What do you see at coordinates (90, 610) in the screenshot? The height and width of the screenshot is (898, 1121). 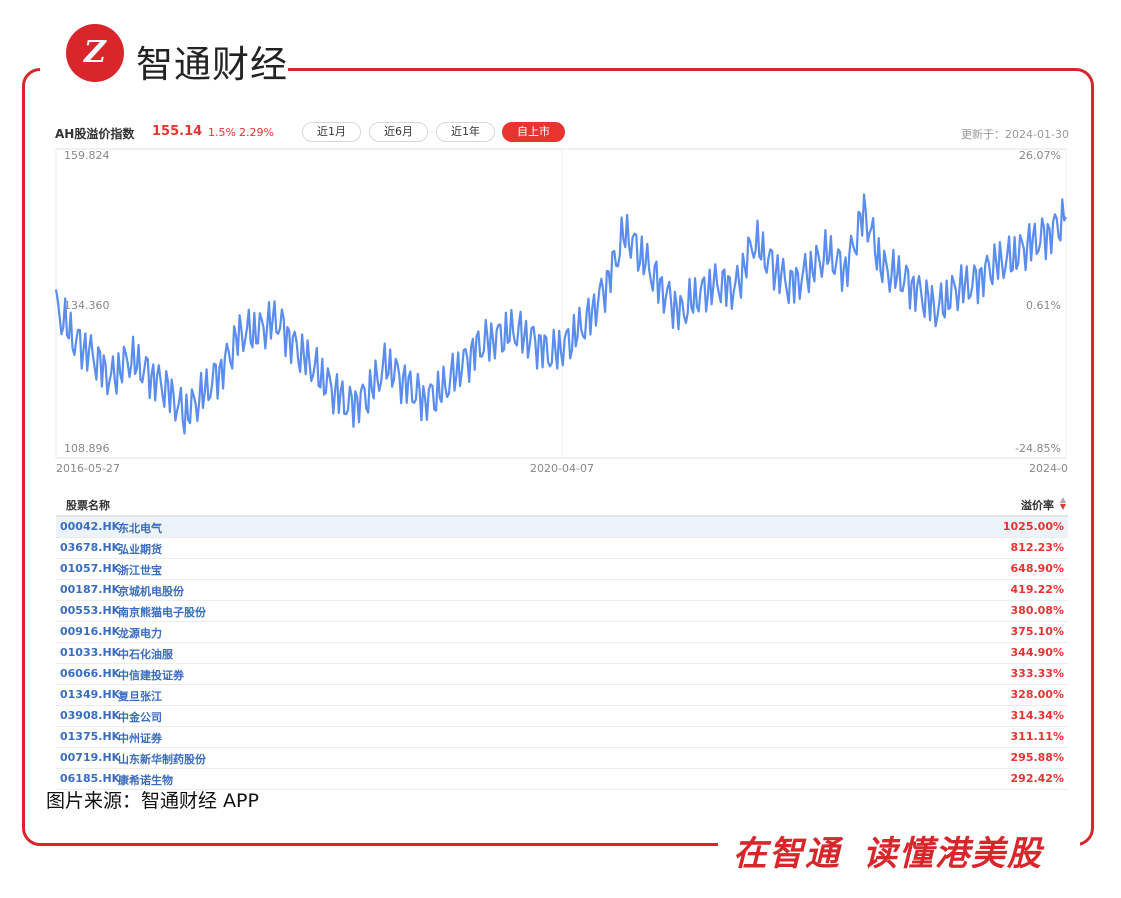 I see `stock-code: 00553.HK` at bounding box center [90, 610].